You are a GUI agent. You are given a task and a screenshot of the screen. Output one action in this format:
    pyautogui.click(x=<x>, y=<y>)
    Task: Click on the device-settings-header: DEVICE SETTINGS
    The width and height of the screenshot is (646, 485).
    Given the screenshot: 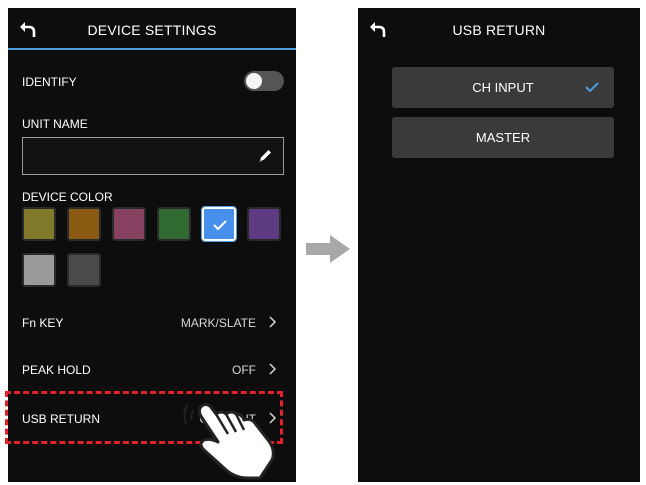 What is the action you would take?
    pyautogui.click(x=152, y=29)
    